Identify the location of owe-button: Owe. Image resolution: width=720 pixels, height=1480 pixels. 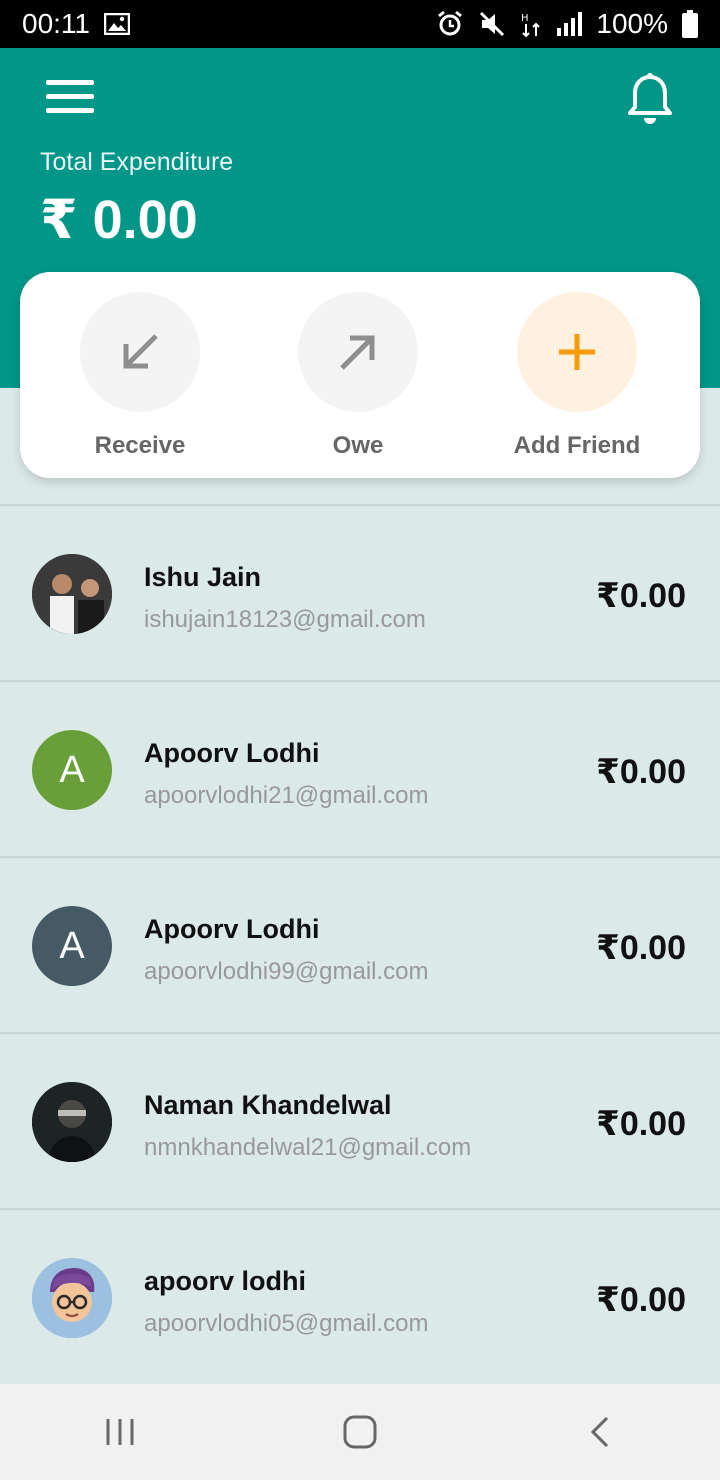
(358, 376).